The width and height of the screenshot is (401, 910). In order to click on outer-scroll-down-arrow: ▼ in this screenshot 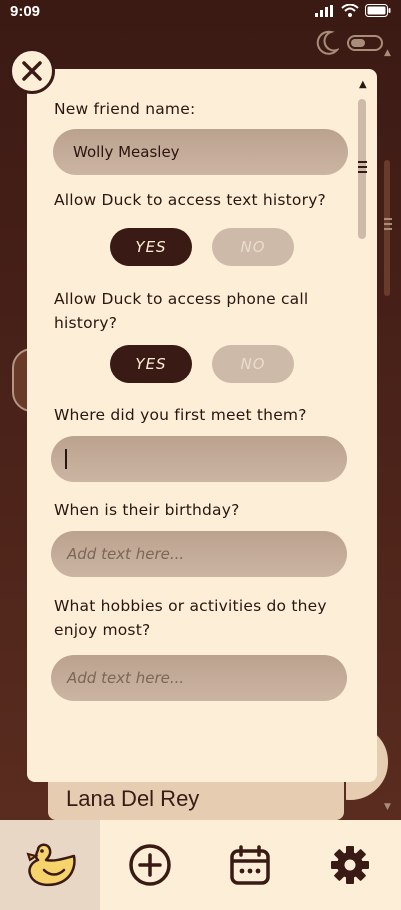, I will do `click(387, 807)`.